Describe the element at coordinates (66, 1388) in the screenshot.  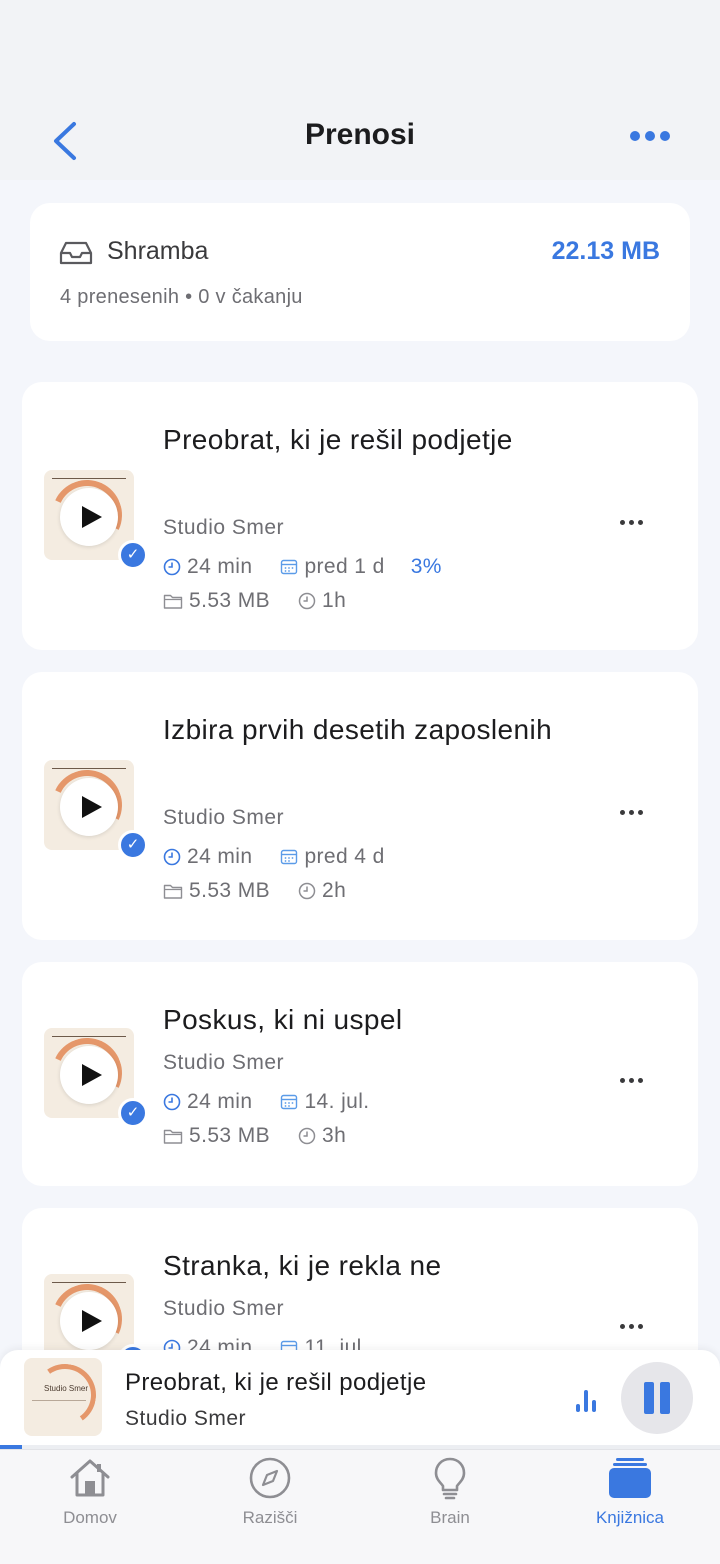
I see `thumb-label: Studio Smer` at that location.